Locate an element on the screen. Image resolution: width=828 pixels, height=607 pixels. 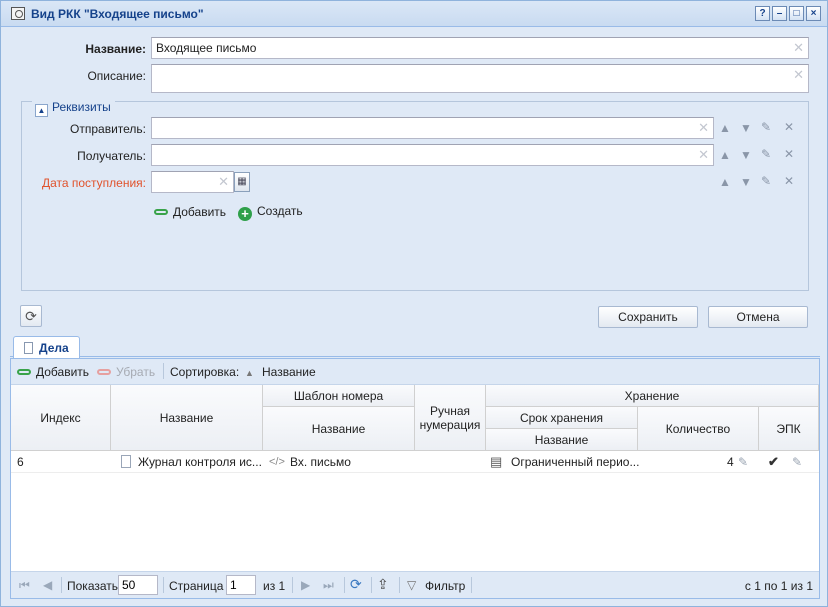
next-page-icon: ▶ is located at coordinates (305, 585).